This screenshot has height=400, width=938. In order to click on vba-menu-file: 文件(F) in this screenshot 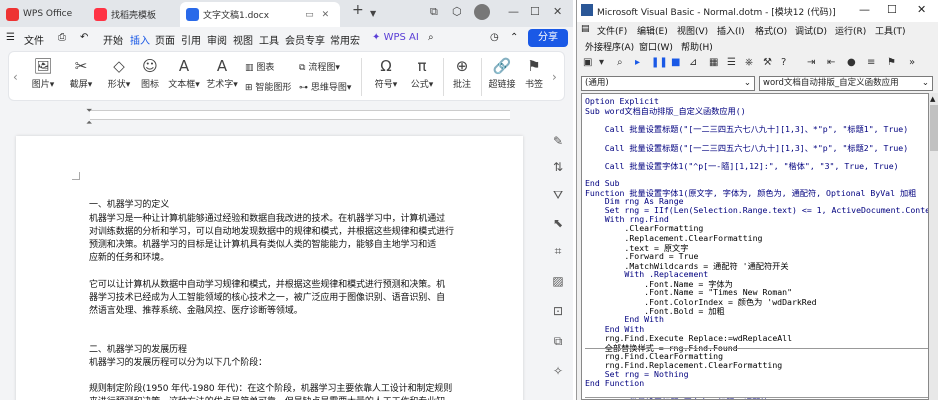, I will do `click(612, 30)`.